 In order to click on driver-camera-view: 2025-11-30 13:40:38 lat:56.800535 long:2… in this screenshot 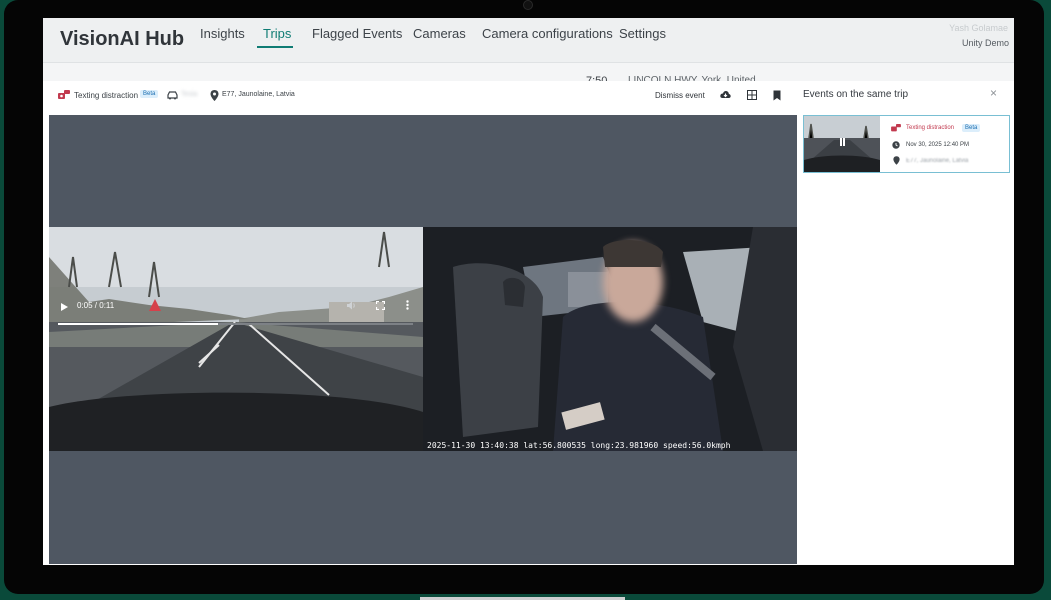, I will do `click(610, 339)`.